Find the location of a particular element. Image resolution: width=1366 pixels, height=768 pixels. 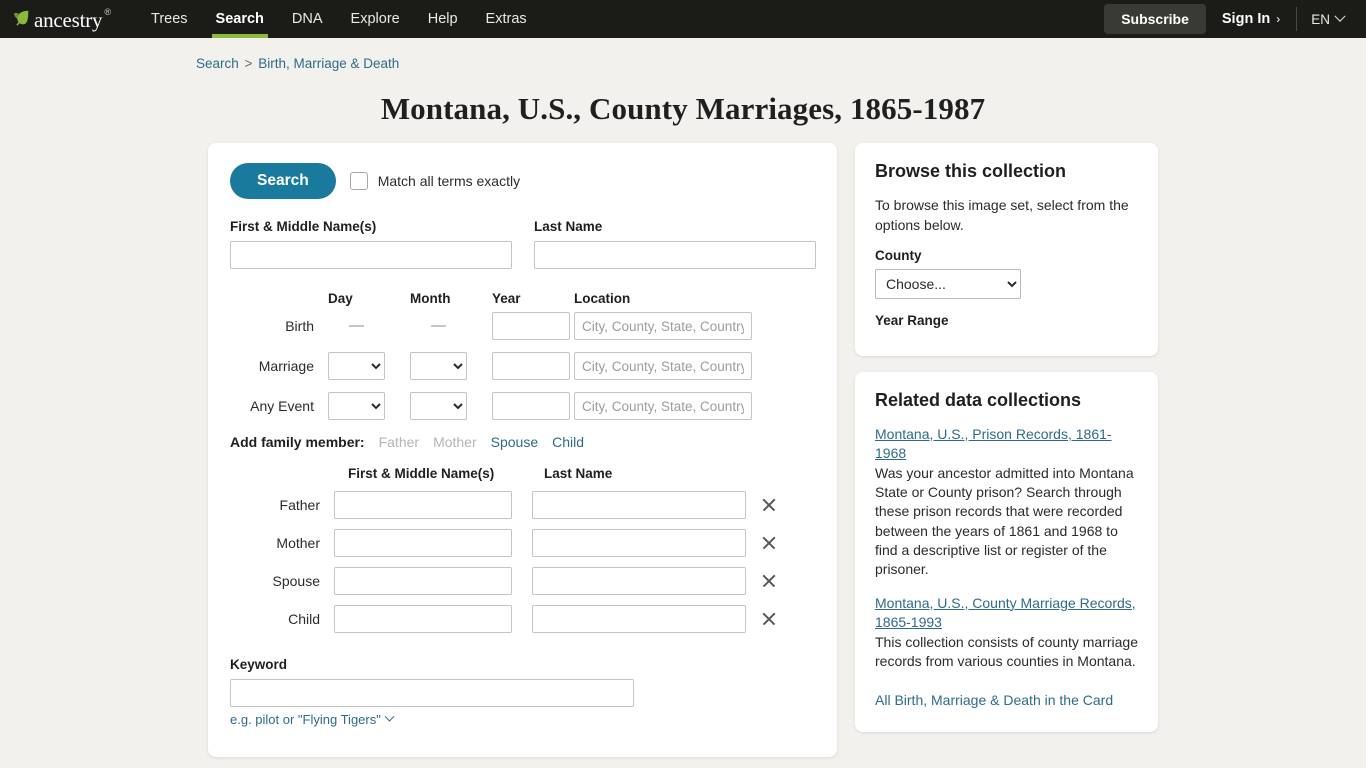

close-icon-remove-child is located at coordinates (769, 619).